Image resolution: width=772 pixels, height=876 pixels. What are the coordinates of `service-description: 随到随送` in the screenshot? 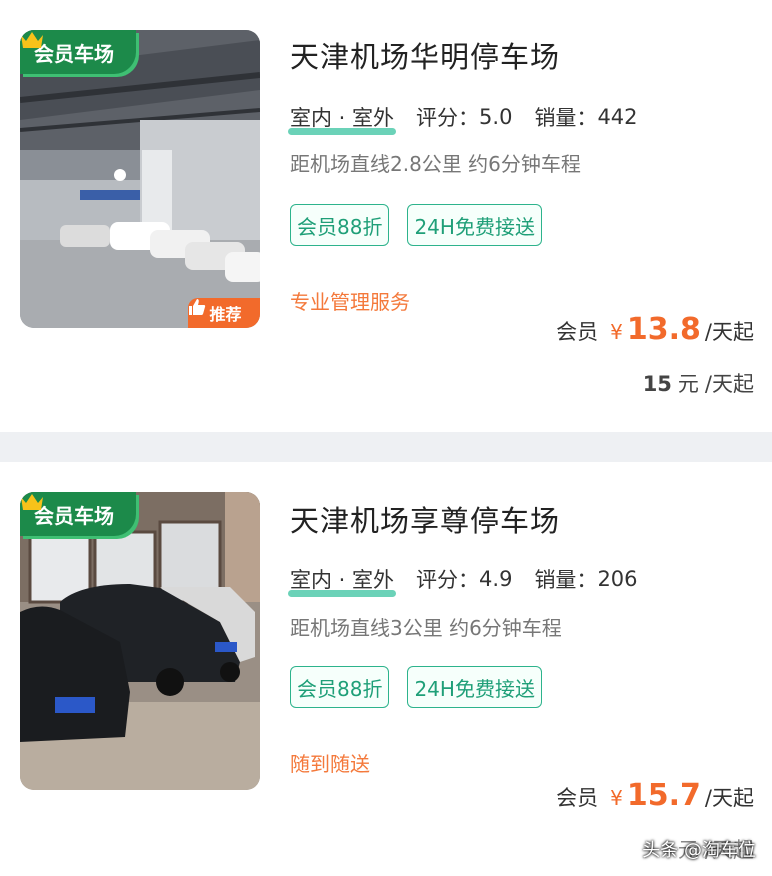 It's located at (330, 764).